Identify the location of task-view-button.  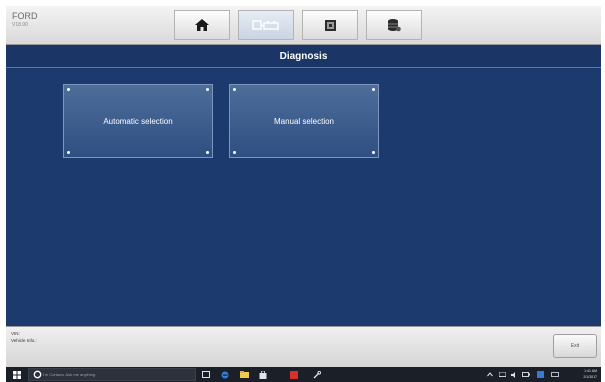
(206, 374).